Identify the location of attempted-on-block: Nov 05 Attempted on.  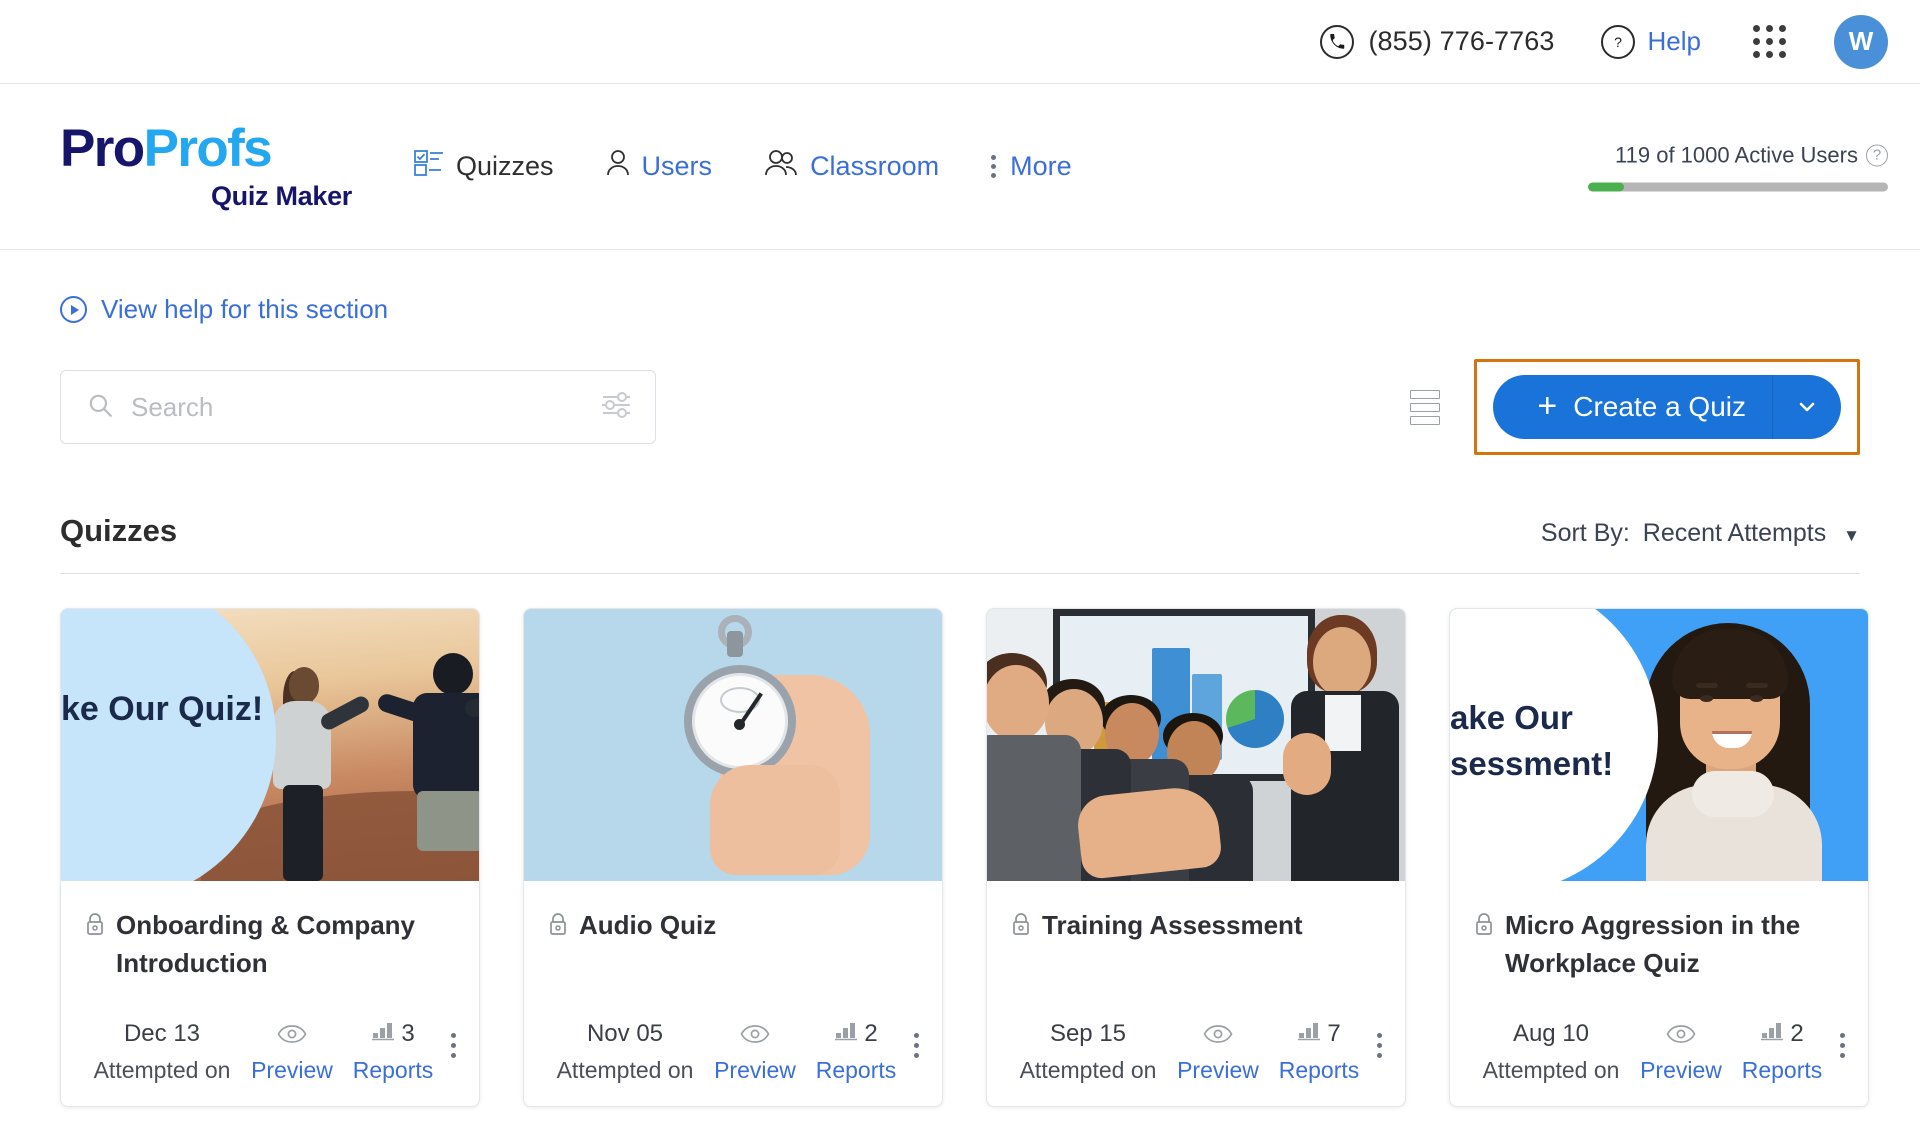
(625, 1050).